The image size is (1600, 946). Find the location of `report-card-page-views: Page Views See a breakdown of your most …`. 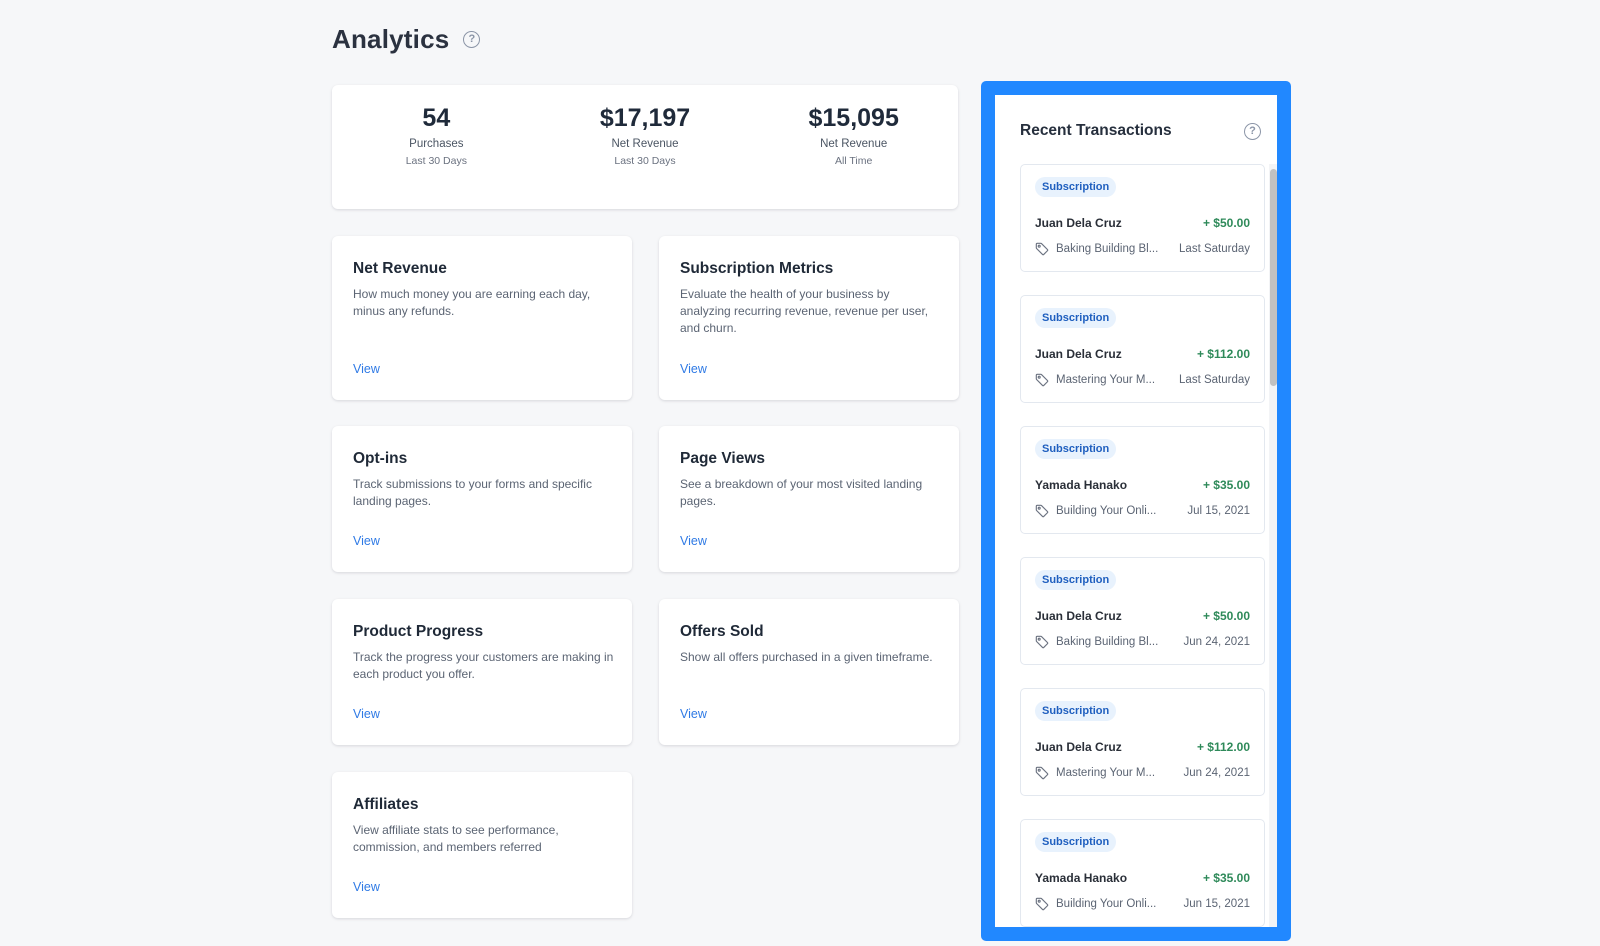

report-card-page-views: Page Views See a breakdown of your most … is located at coordinates (809, 499).